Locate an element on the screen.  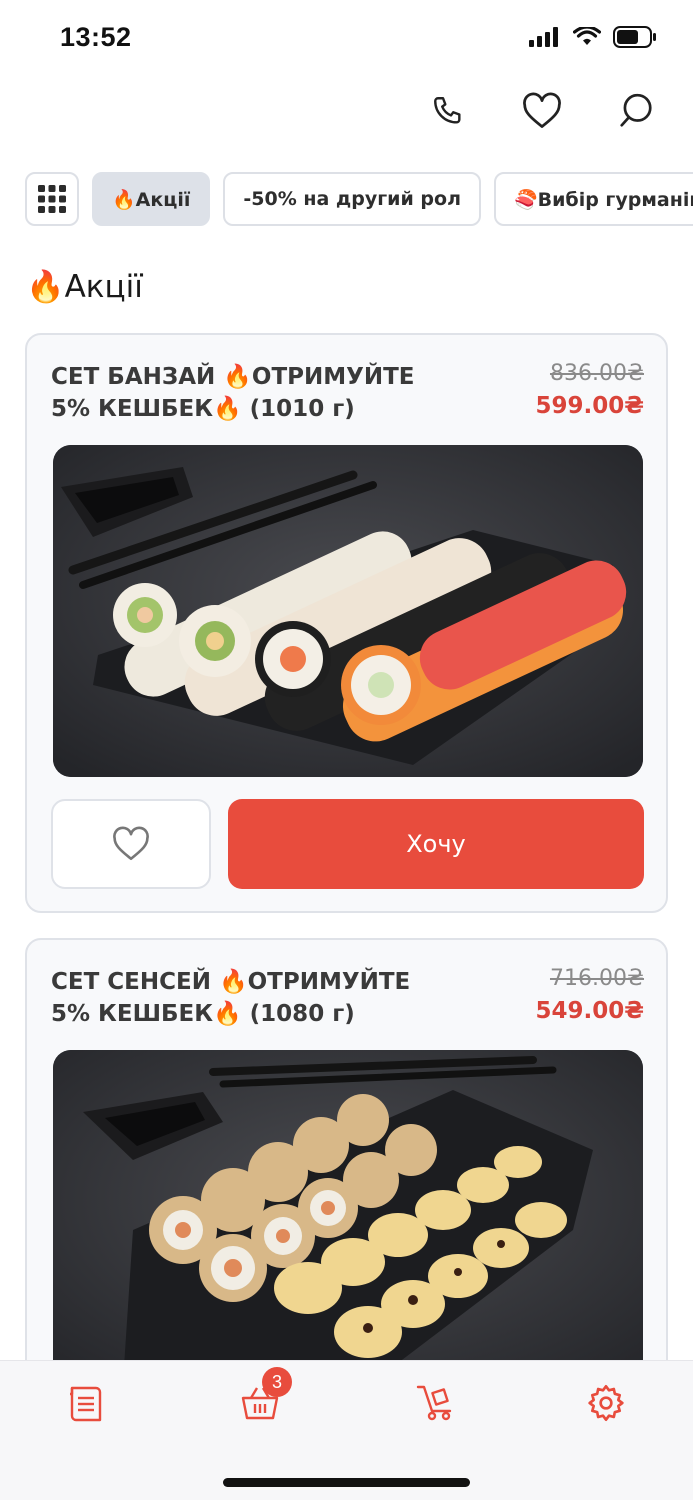
settings-icon is located at coordinates (606, 1403).